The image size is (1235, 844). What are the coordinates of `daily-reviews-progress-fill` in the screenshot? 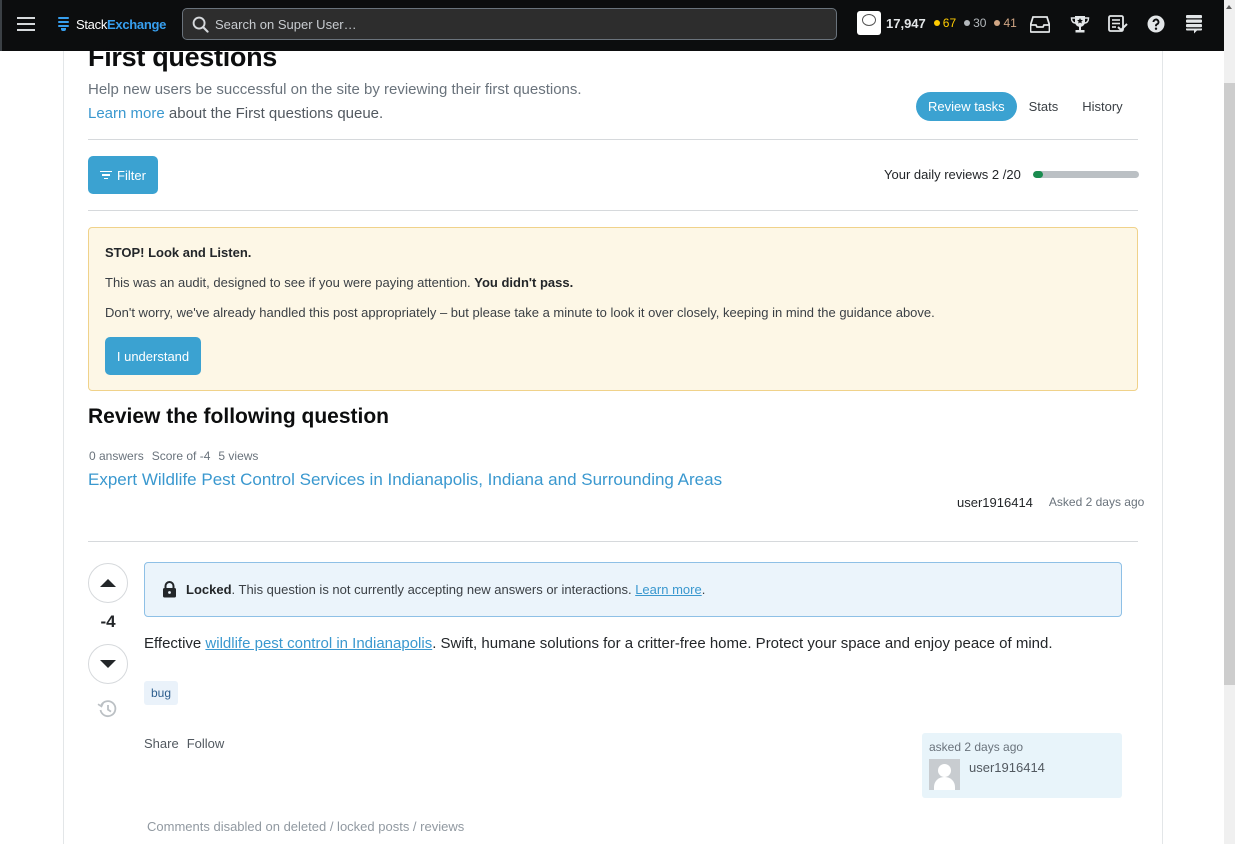 It's located at (1038, 174).